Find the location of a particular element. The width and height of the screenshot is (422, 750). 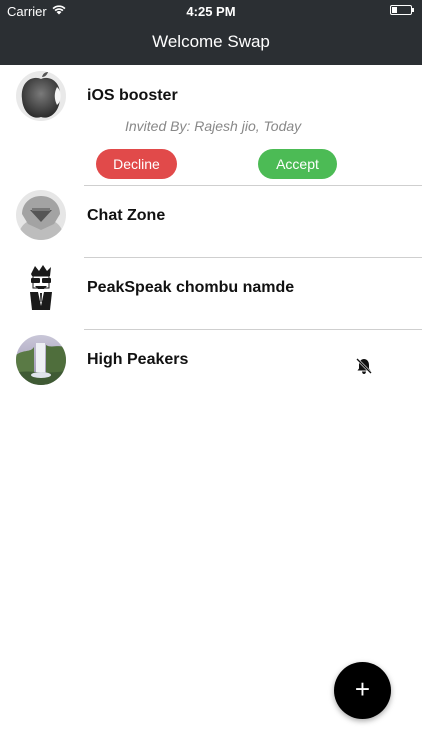

plus-icon: + is located at coordinates (362, 689).